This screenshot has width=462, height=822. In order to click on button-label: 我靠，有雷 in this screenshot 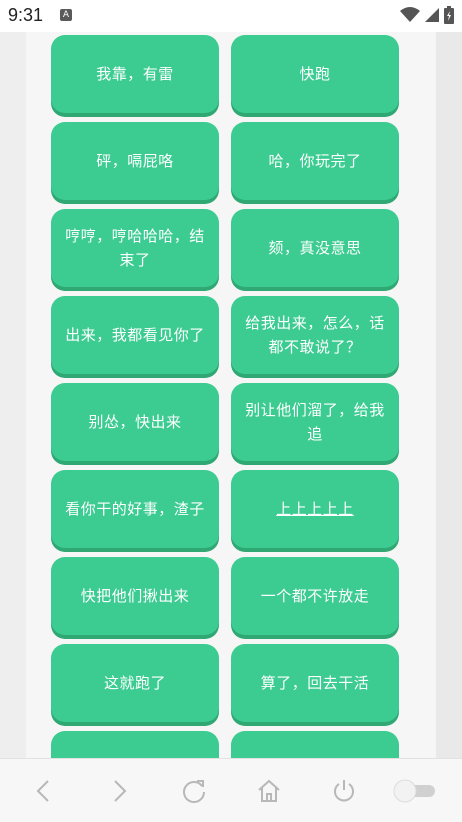, I will do `click(135, 74)`.